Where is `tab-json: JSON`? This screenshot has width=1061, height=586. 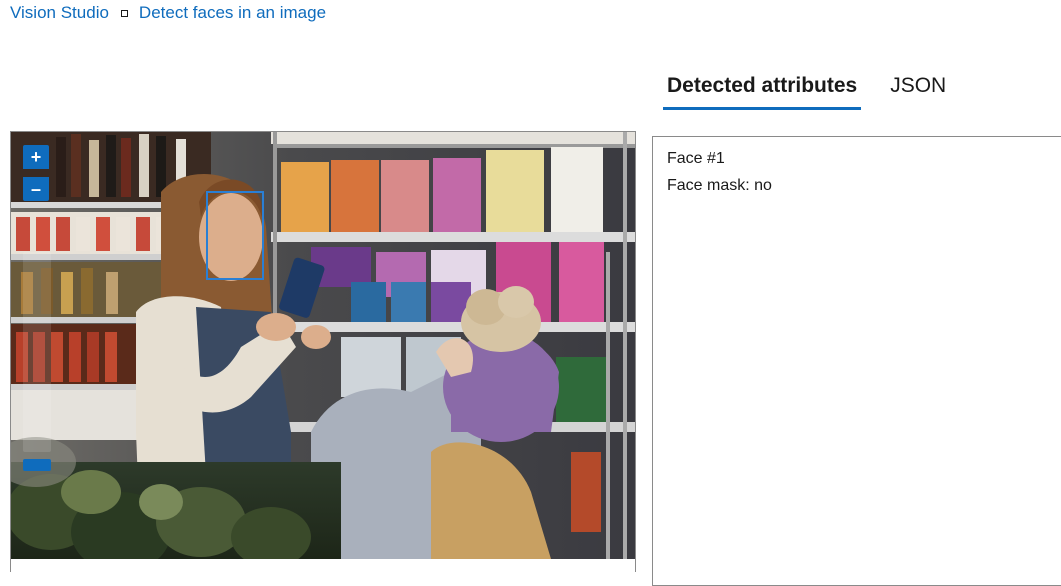
tab-json: JSON is located at coordinates (918, 90).